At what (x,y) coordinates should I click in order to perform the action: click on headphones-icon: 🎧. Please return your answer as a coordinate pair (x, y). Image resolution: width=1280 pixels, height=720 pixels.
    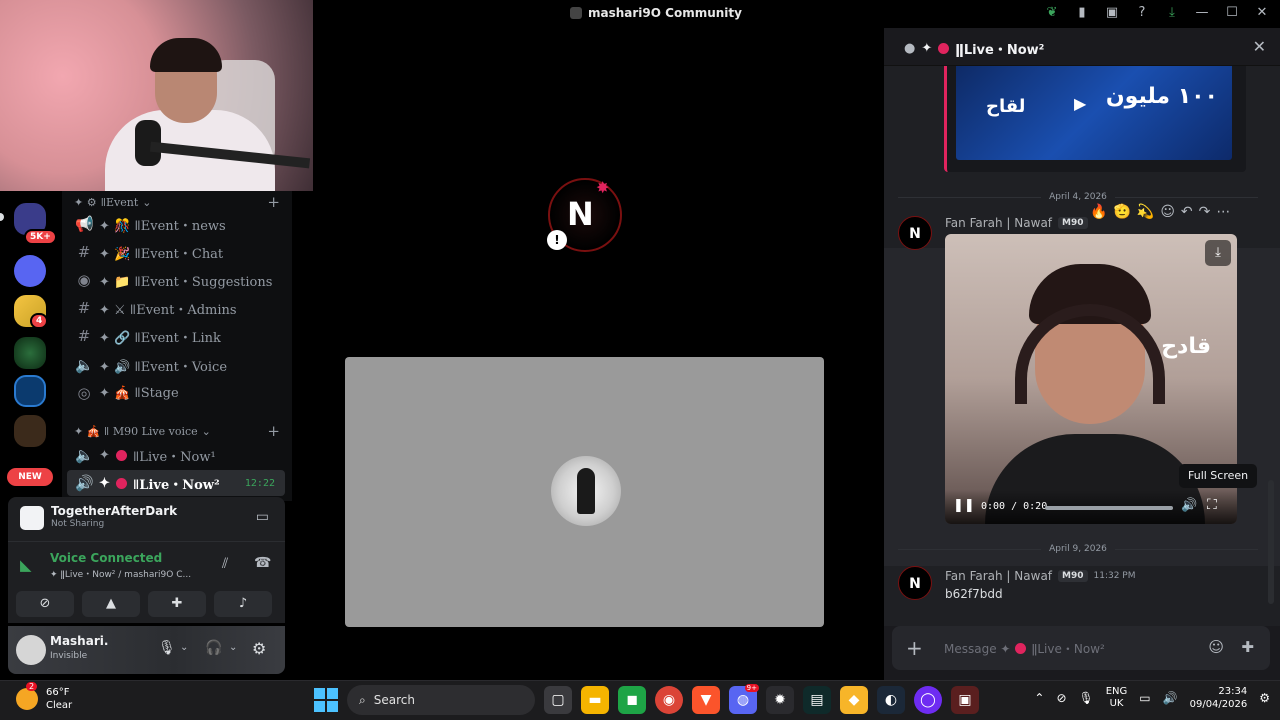
    Looking at the image, I should click on (213, 648).